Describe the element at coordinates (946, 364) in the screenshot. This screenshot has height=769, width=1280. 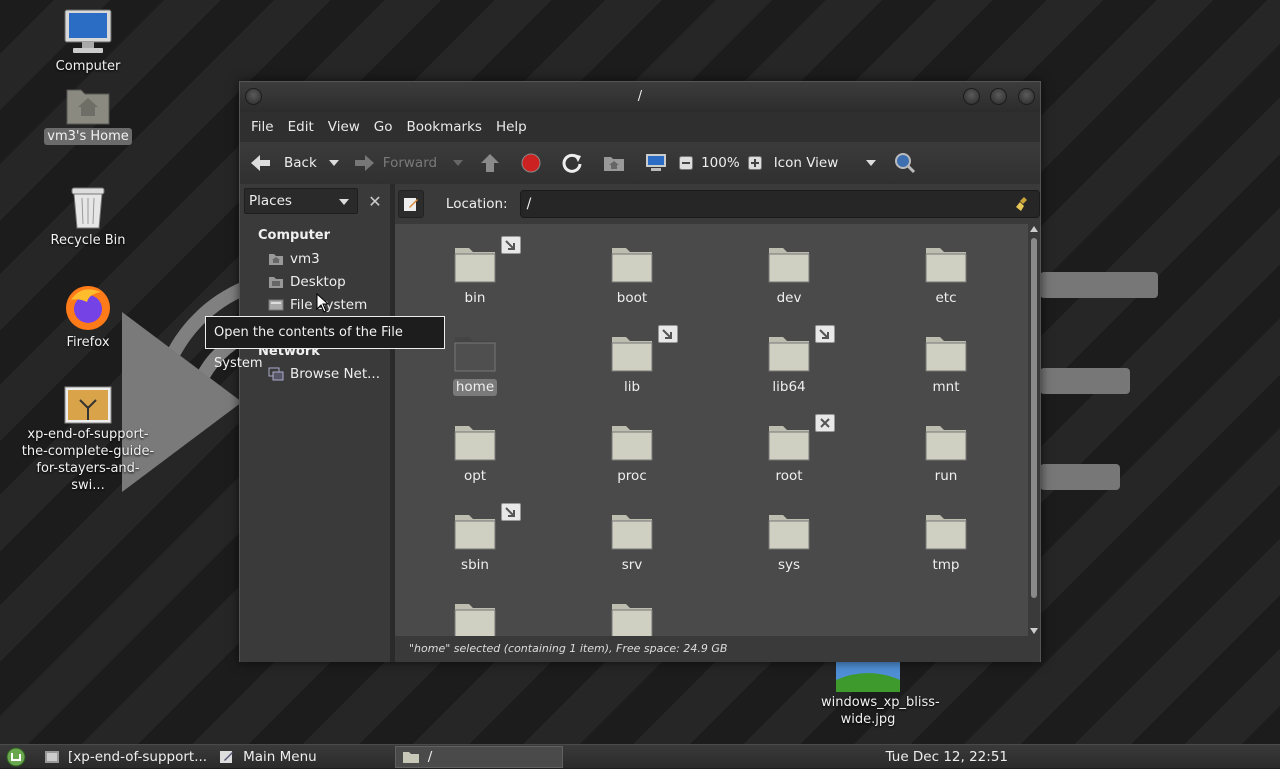
I see `file-item: mnt` at that location.